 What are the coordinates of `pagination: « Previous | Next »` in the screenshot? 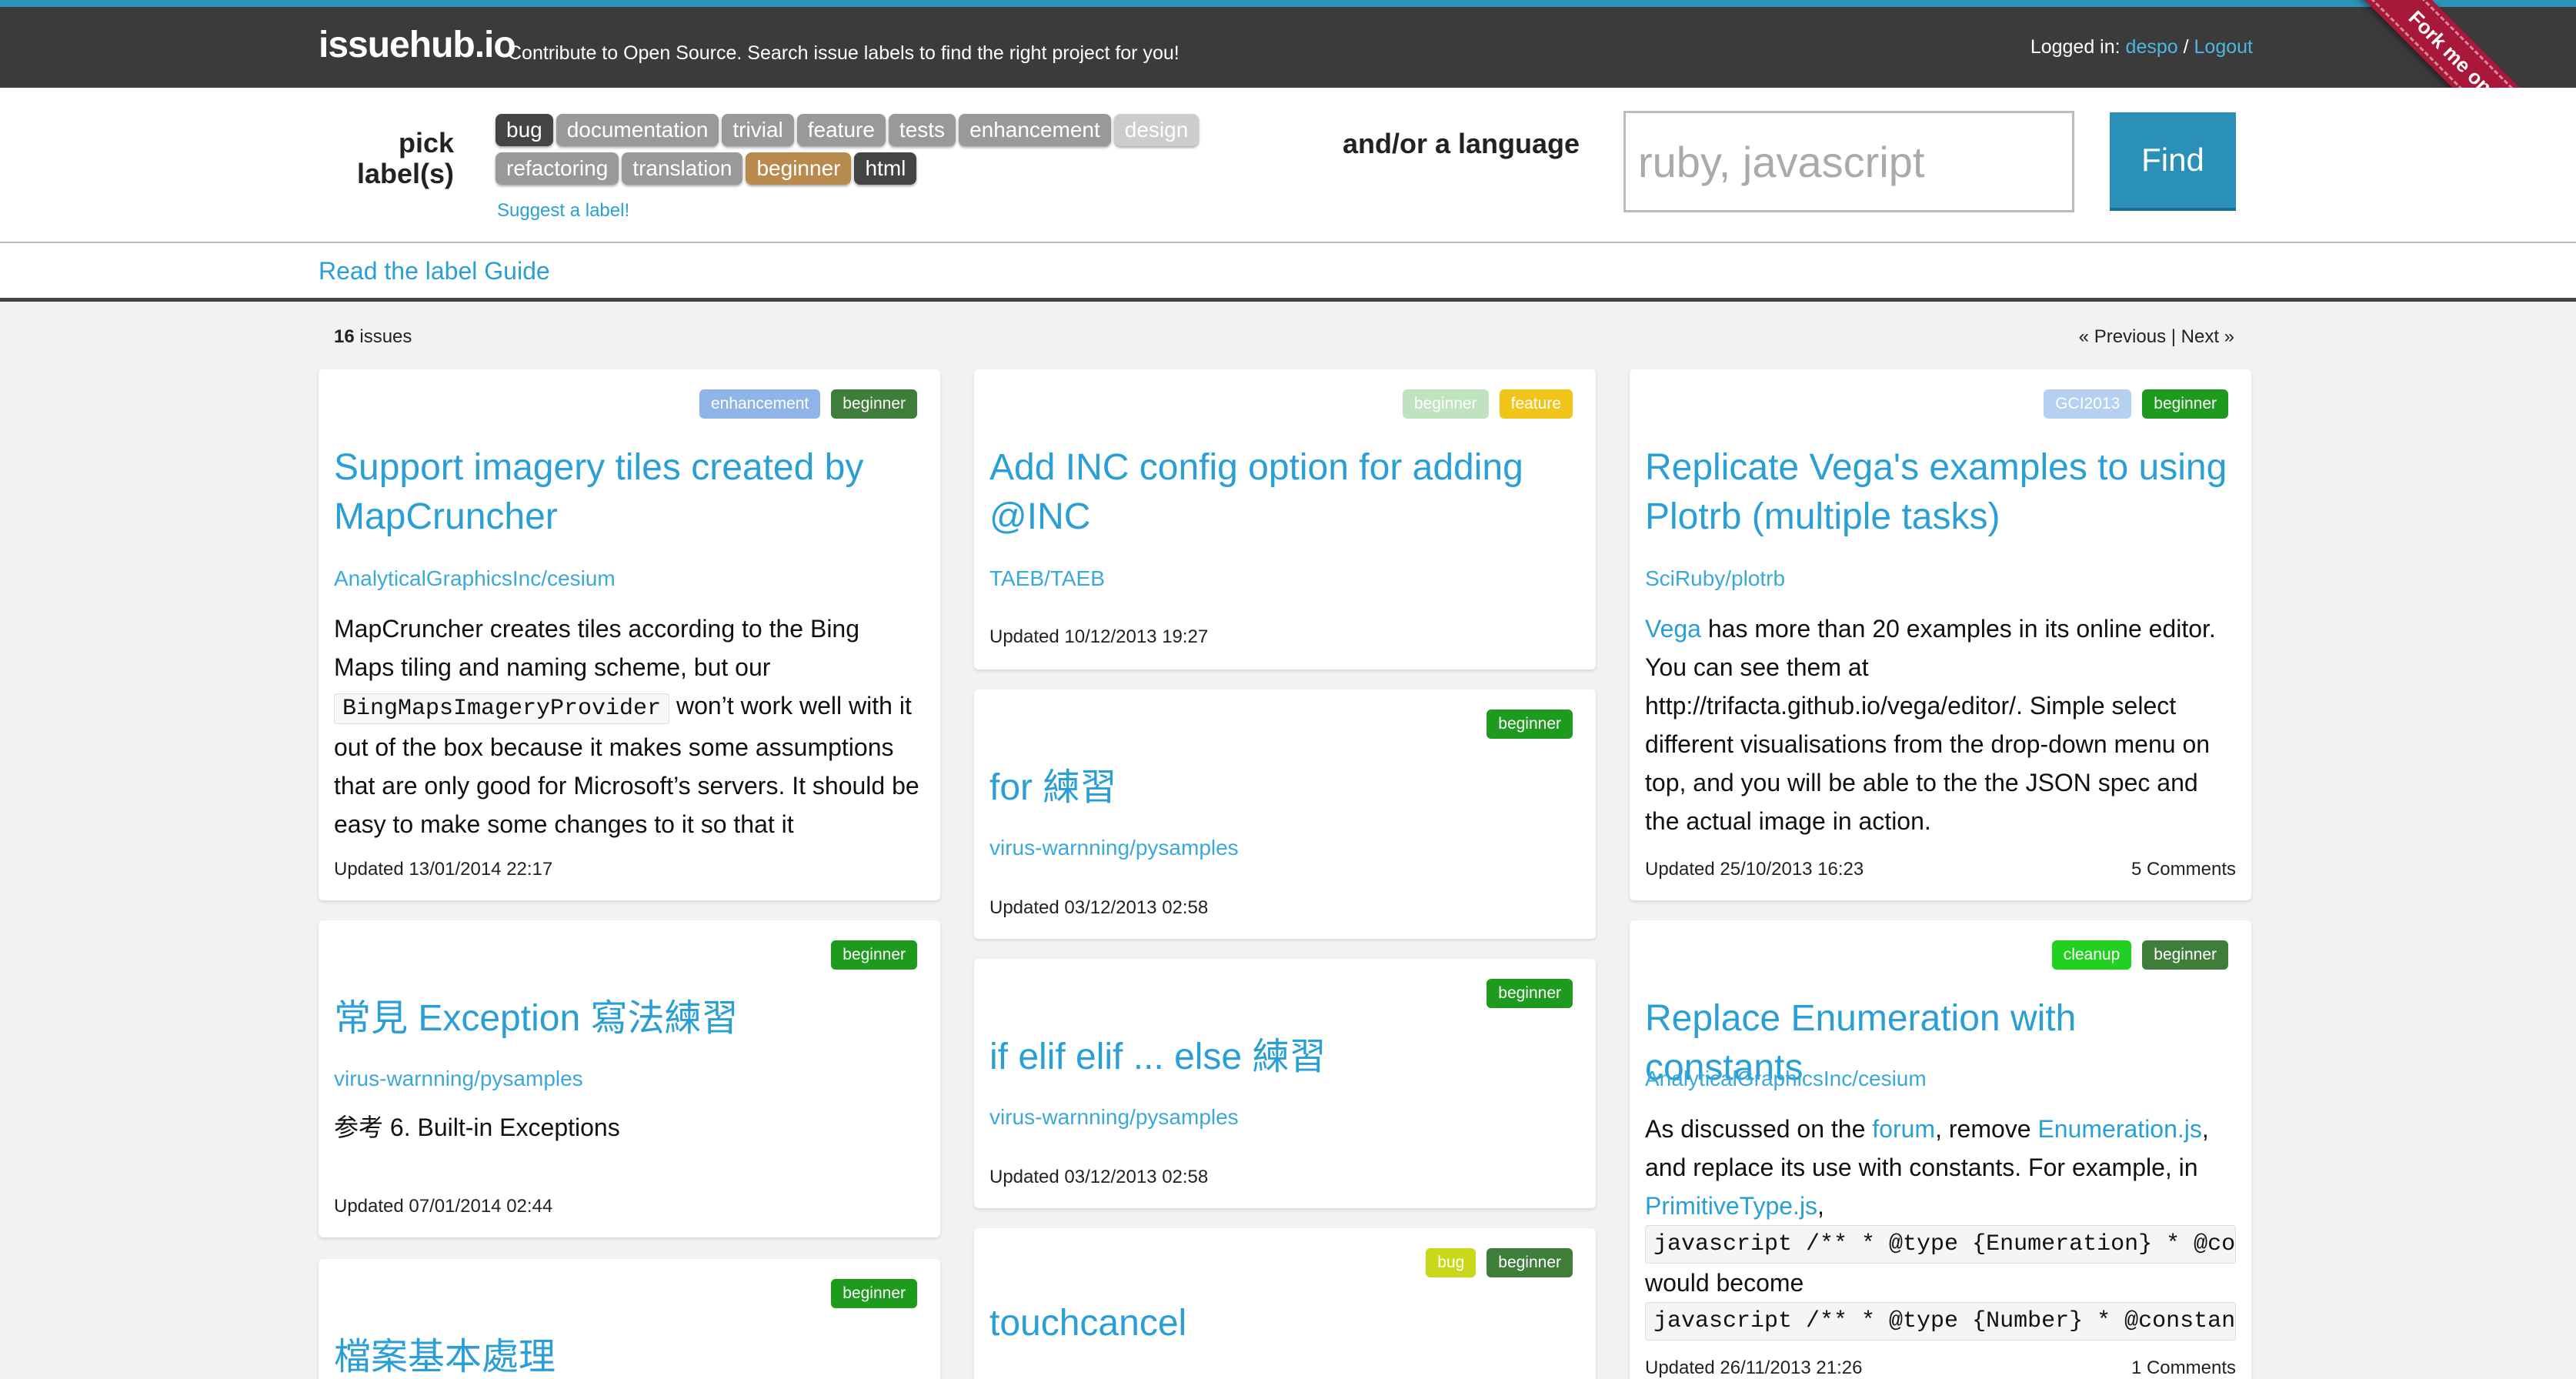 It's located at (2156, 337).